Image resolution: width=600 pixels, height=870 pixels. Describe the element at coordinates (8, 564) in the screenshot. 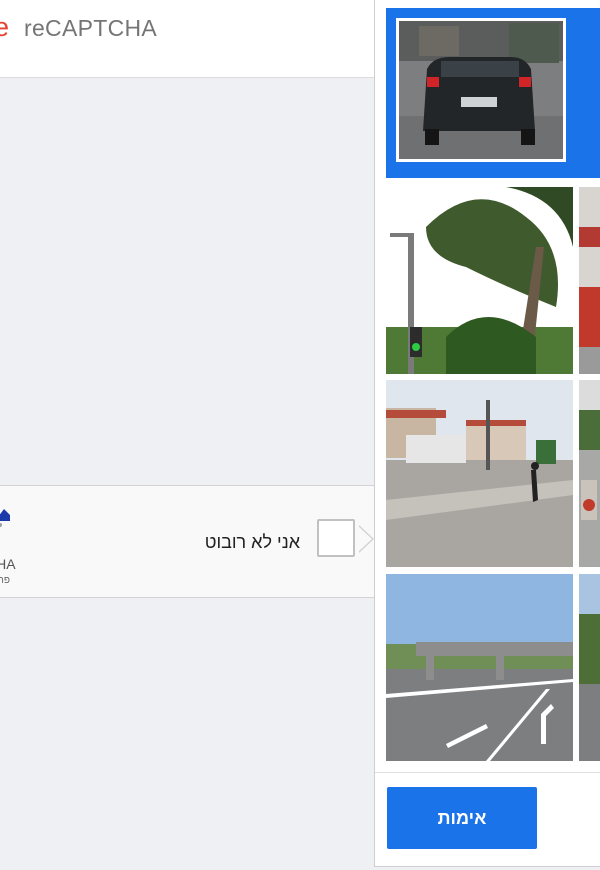

I see `widget-logo-text: CHA` at that location.